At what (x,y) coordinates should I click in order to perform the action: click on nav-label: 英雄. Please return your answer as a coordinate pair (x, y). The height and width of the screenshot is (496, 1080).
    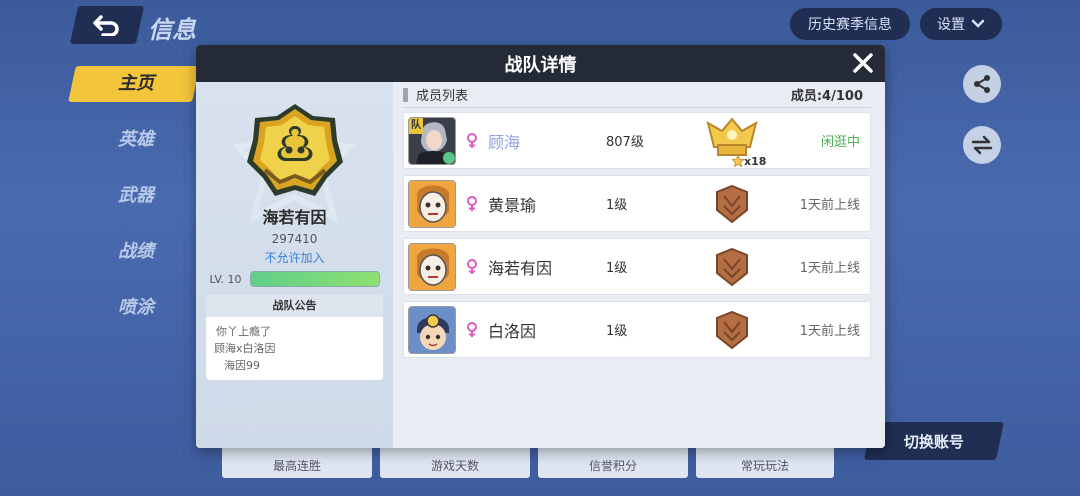
    Looking at the image, I should click on (136, 139).